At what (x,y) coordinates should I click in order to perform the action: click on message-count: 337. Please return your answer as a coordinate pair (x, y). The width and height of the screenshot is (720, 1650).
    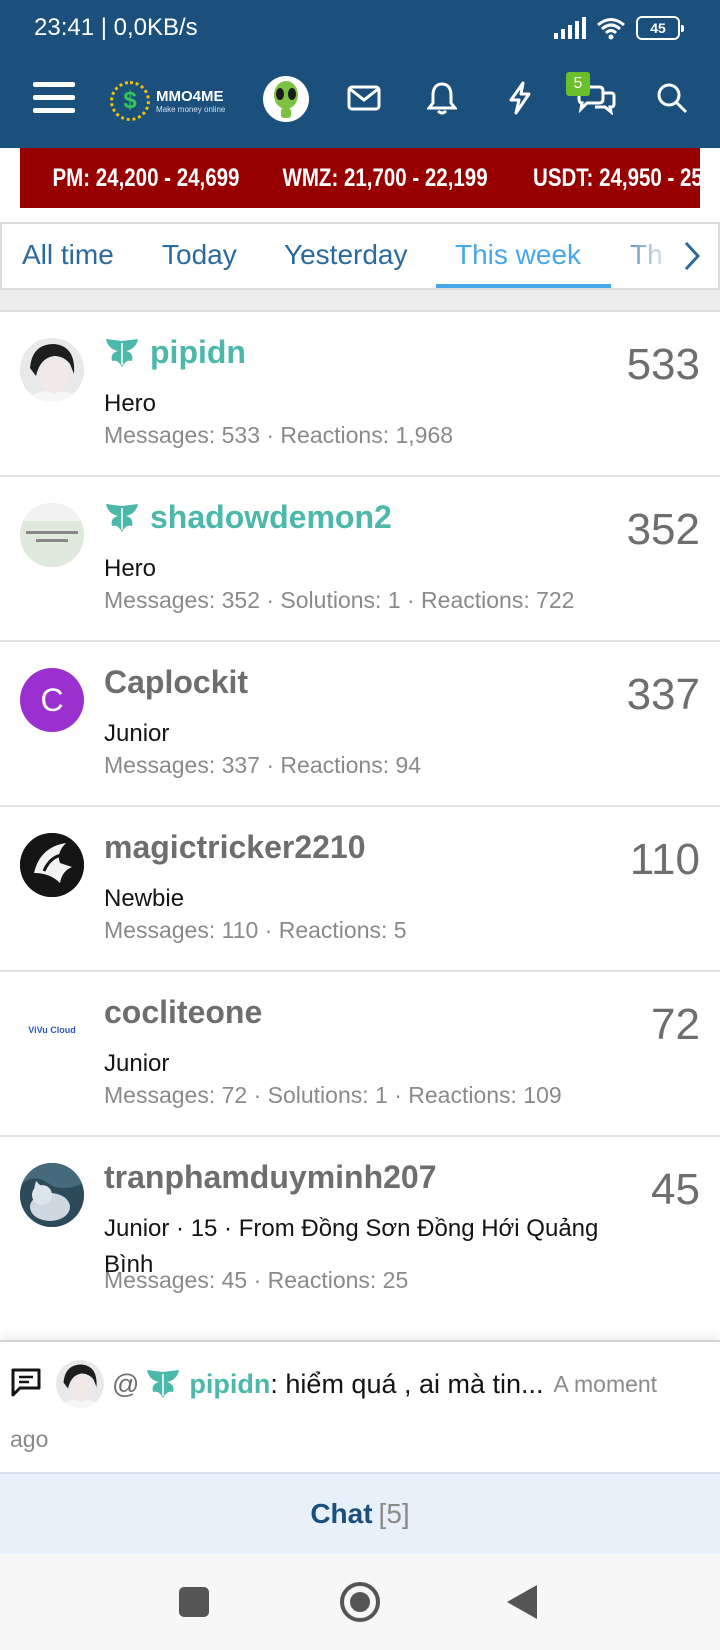
    Looking at the image, I should click on (663, 694).